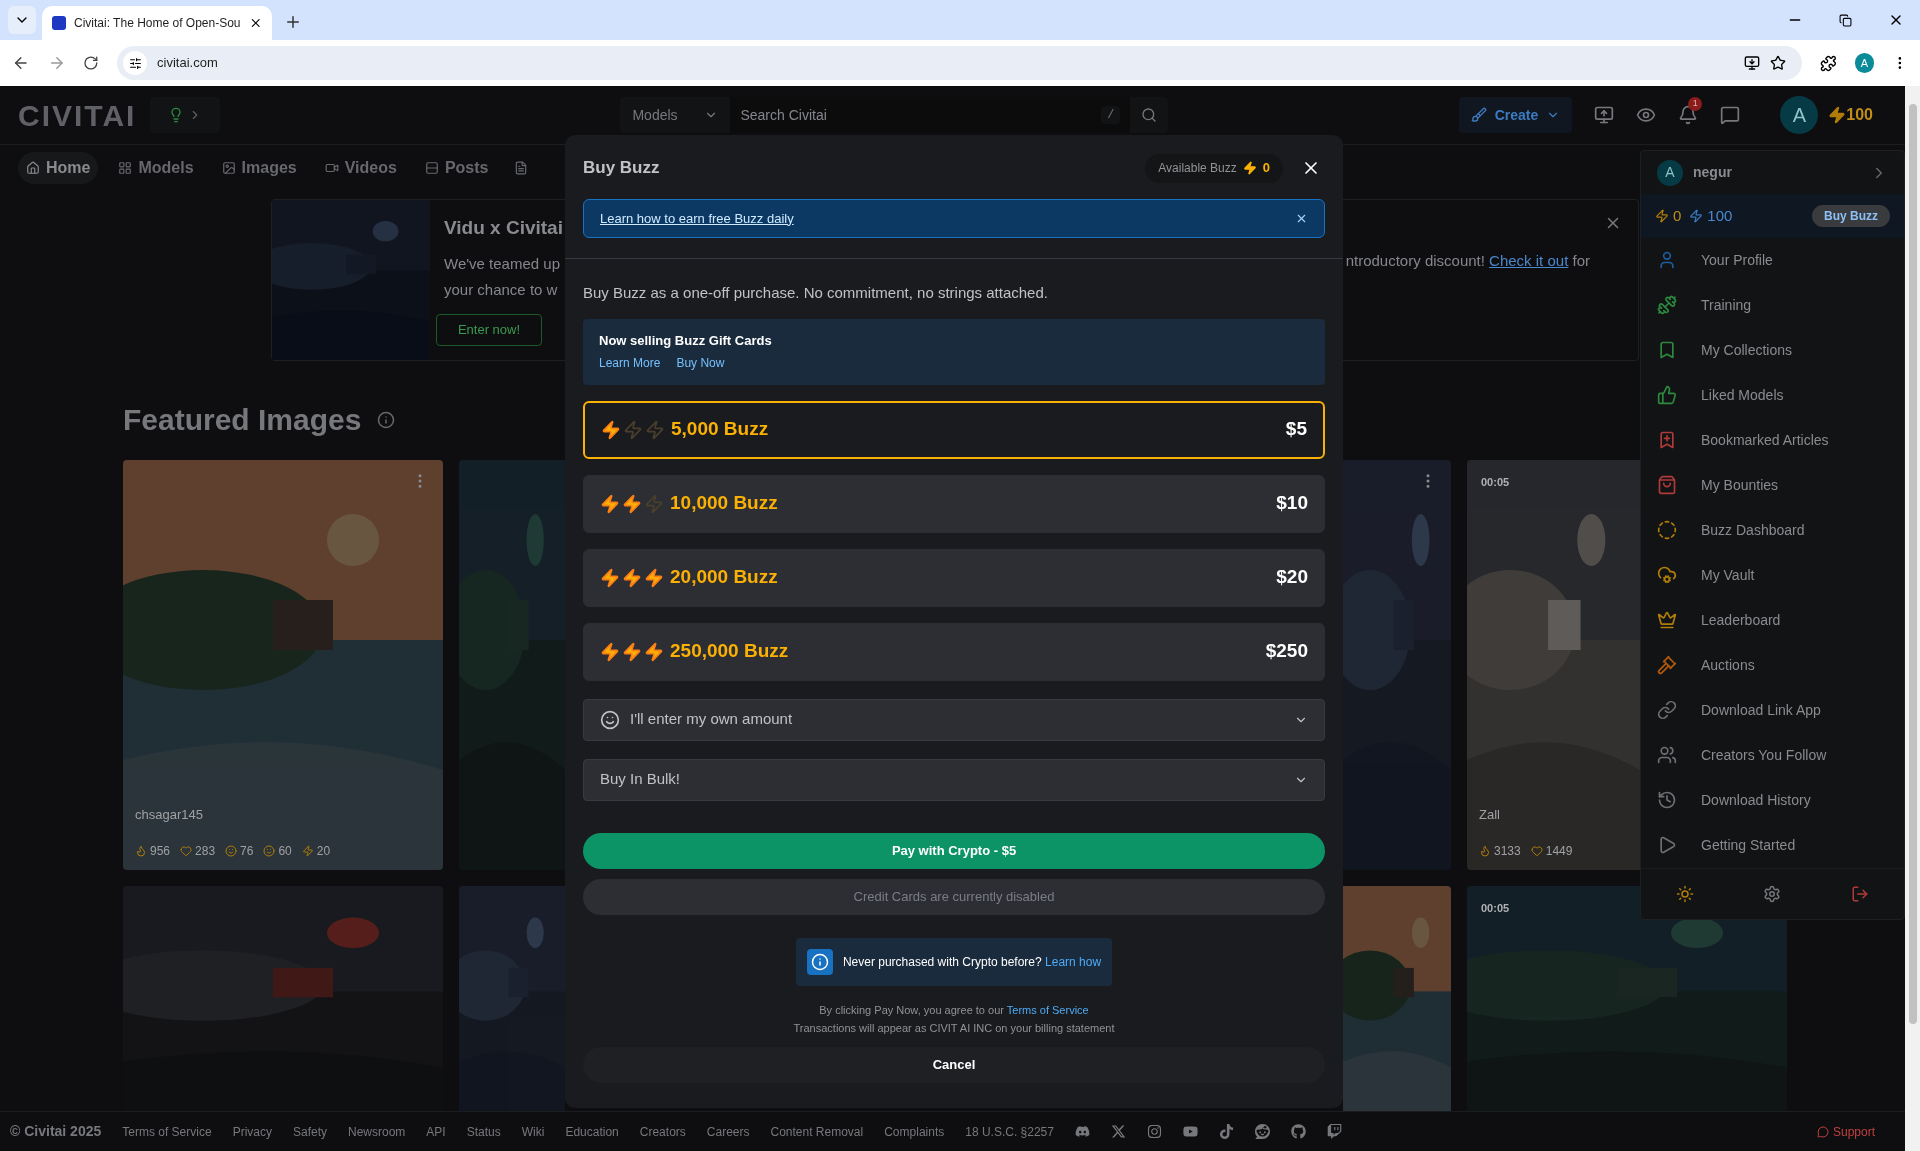 The height and width of the screenshot is (1151, 1920). Describe the element at coordinates (1604, 115) in the screenshot. I see `monitor-icon` at that location.